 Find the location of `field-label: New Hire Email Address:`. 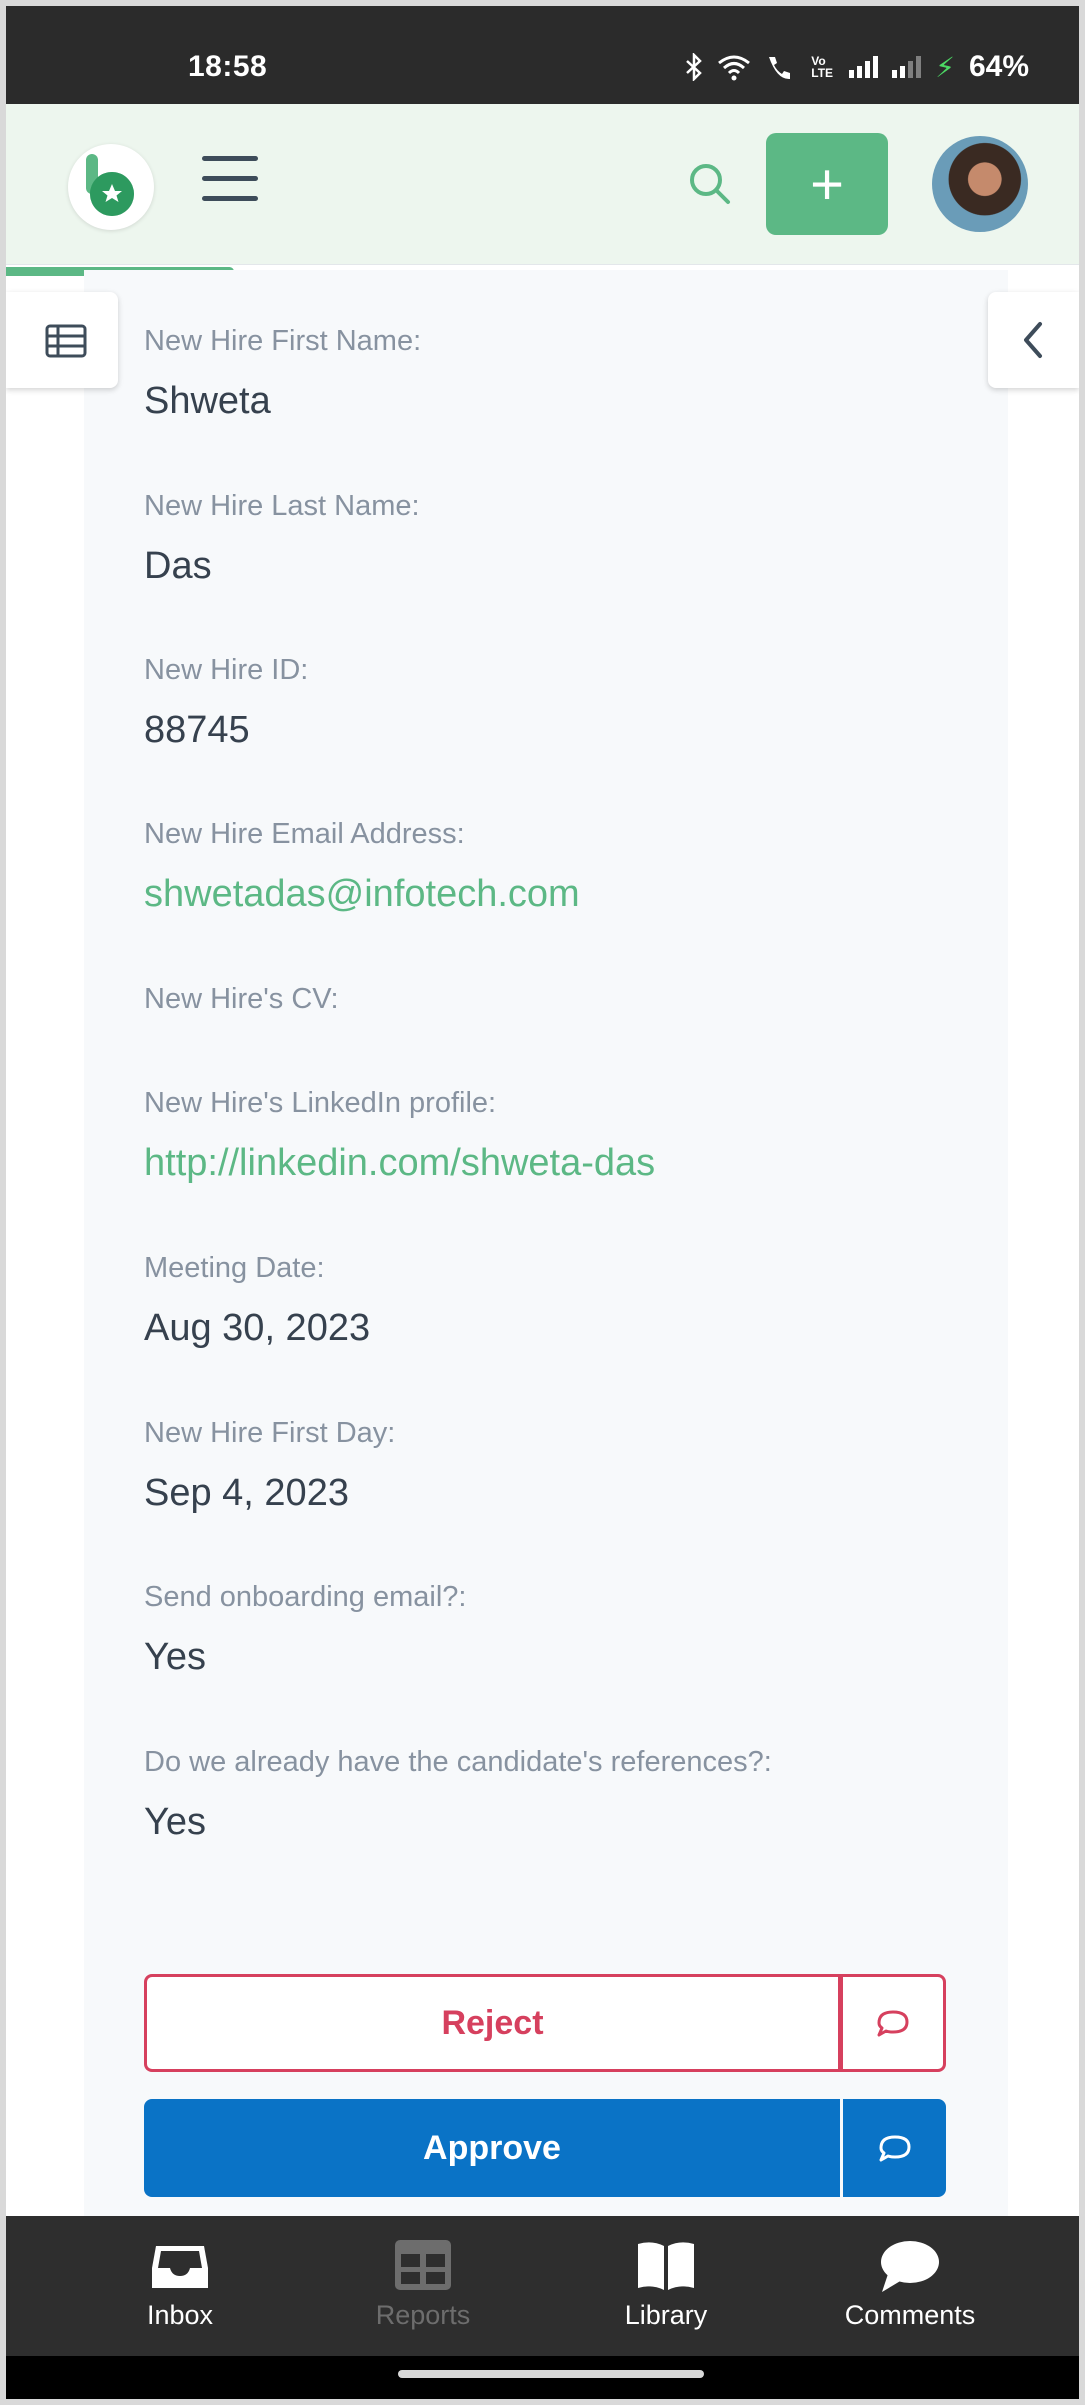

field-label: New Hire Email Address: is located at coordinates (304, 834).